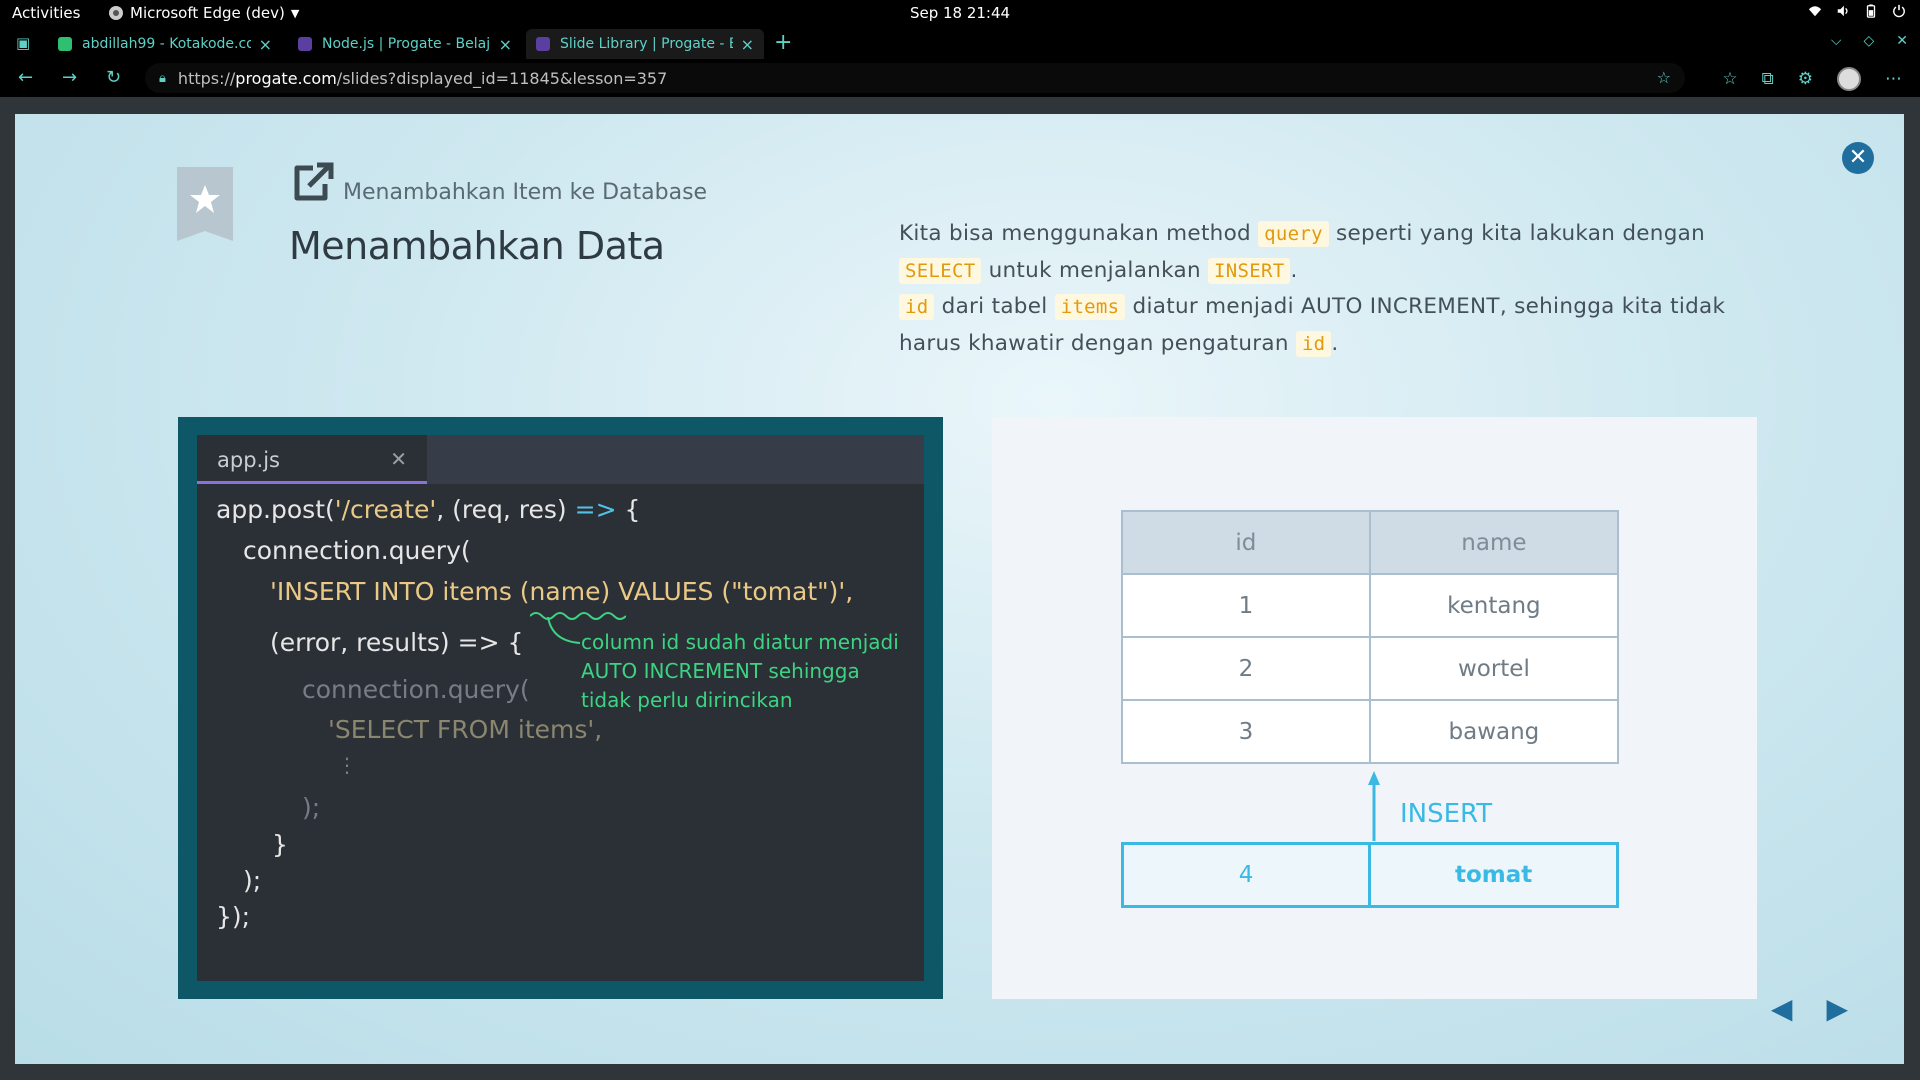  Describe the element at coordinates (1768, 79) in the screenshot. I see `collections-icon: ⧉` at that location.